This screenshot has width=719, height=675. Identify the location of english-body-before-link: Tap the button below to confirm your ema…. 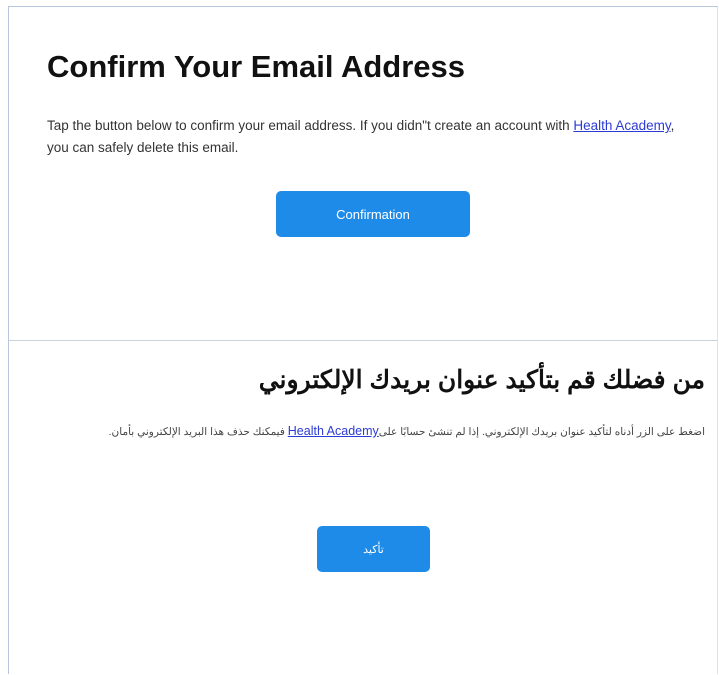
(310, 125).